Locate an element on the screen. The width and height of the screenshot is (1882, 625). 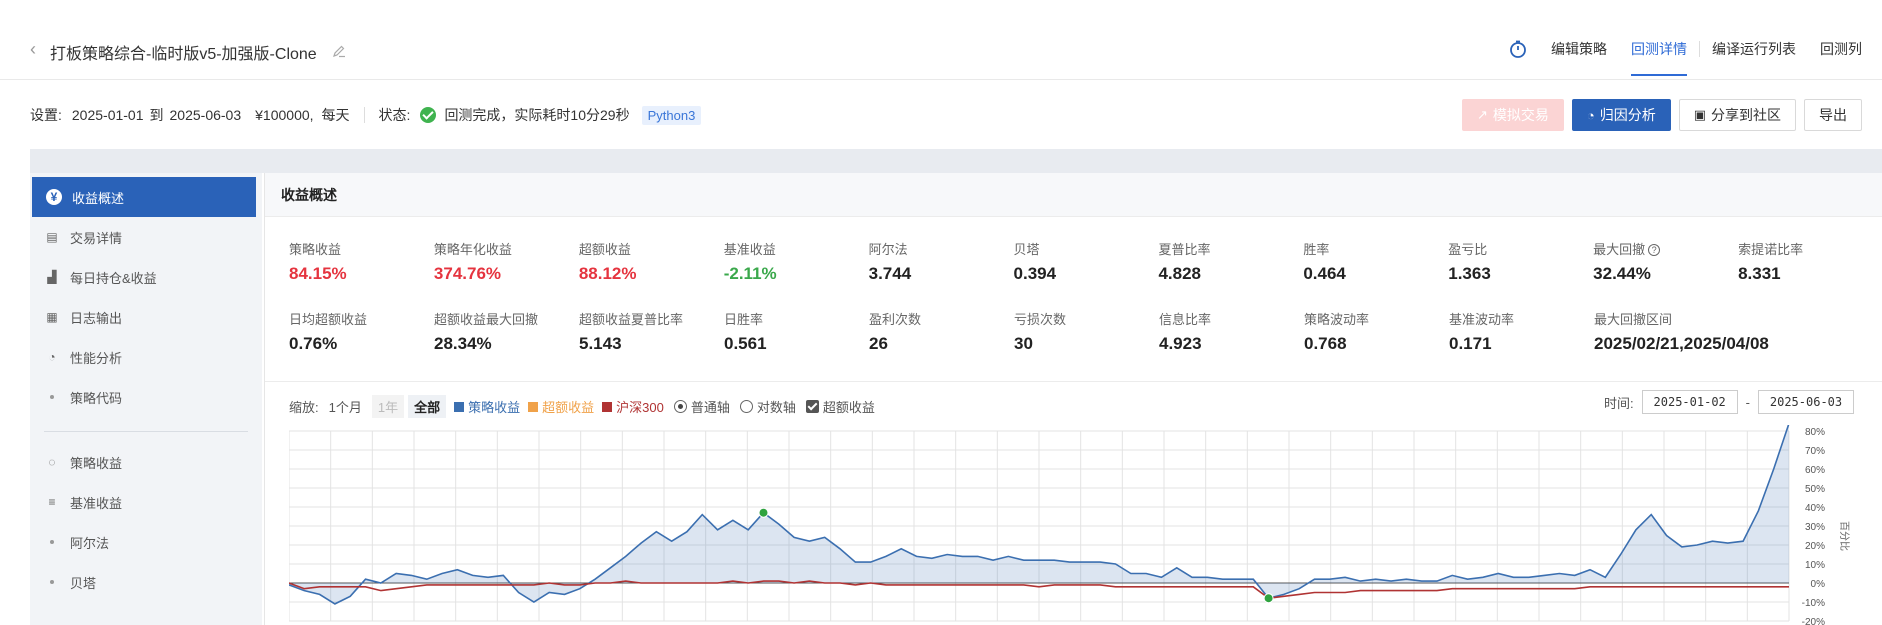
legend-strategy: 策略收益 is located at coordinates (487, 406).